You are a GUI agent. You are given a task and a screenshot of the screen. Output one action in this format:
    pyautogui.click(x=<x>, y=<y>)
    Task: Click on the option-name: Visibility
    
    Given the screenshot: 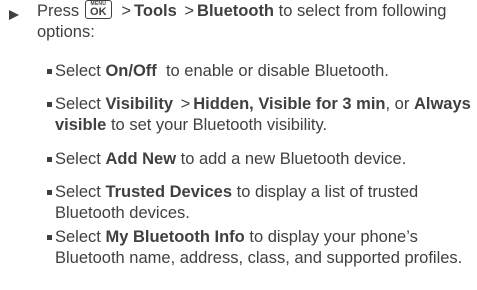 What is the action you would take?
    pyautogui.click(x=139, y=104)
    